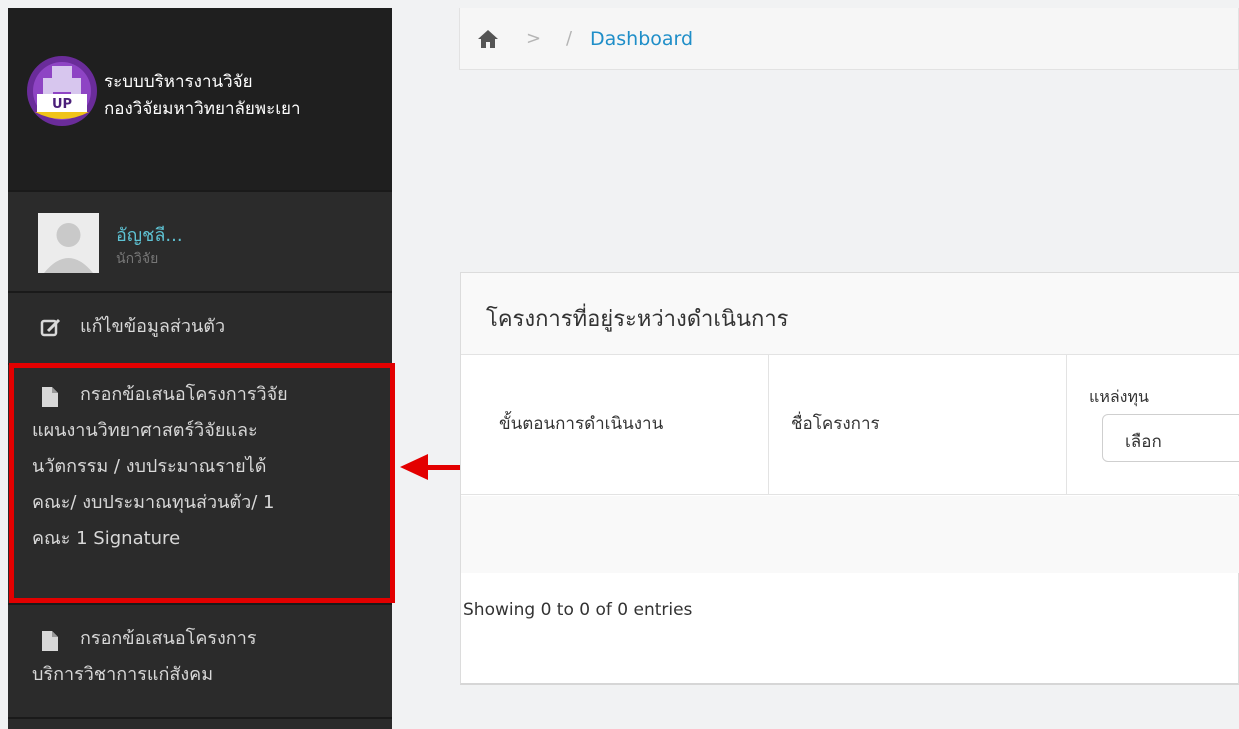 Image resolution: width=1239 pixels, height=729 pixels. I want to click on user-profile: อัญชลี... นักวิจัย, so click(200, 242).